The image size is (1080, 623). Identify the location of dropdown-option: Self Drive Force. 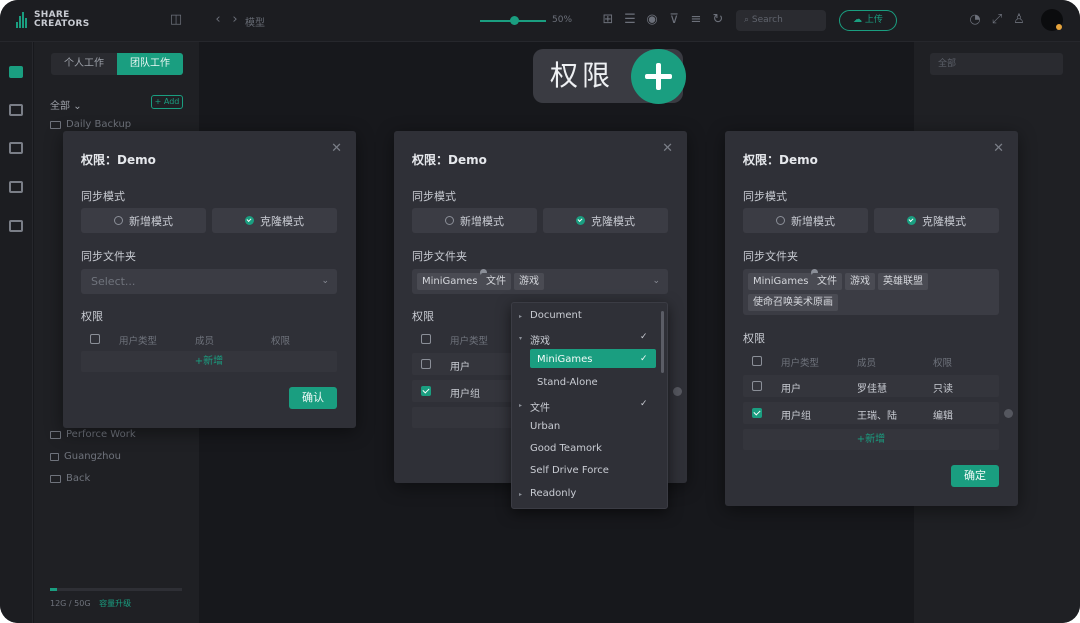
(569, 470).